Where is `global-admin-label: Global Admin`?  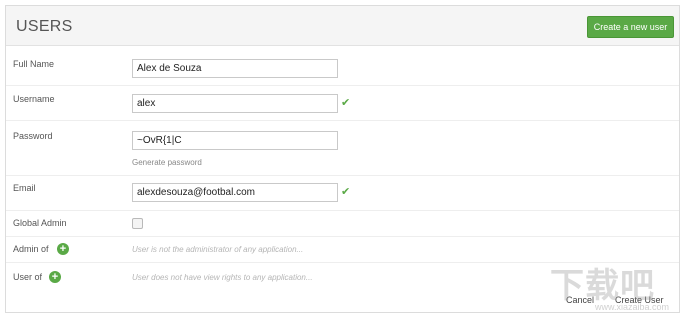
global-admin-label: Global Admin is located at coordinates (40, 223).